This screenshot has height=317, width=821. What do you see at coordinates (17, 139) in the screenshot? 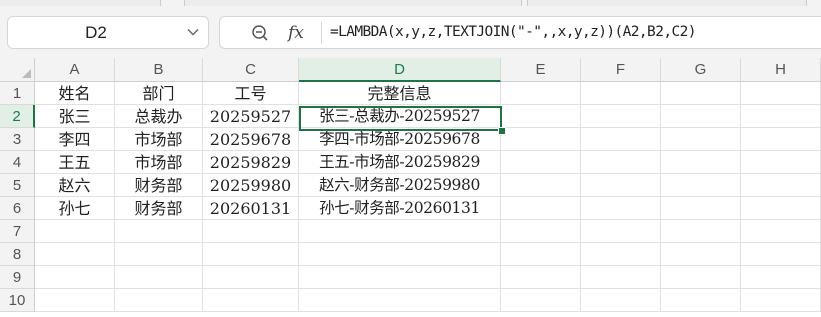
I see `row-header-3: 3` at bounding box center [17, 139].